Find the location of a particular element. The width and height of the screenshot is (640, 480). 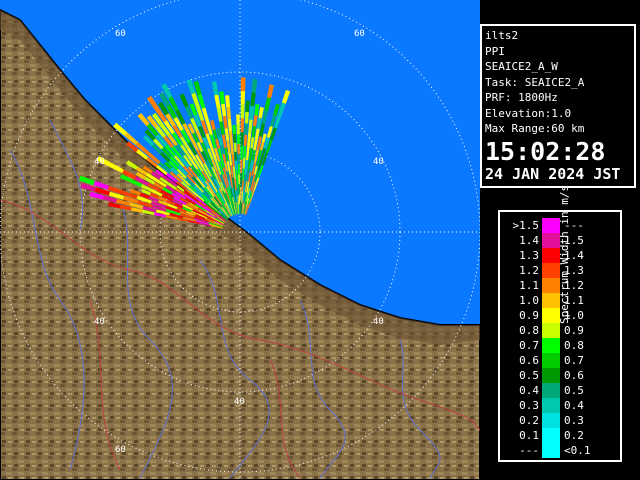

legend-low: >1.5 is located at coordinates (526, 225).